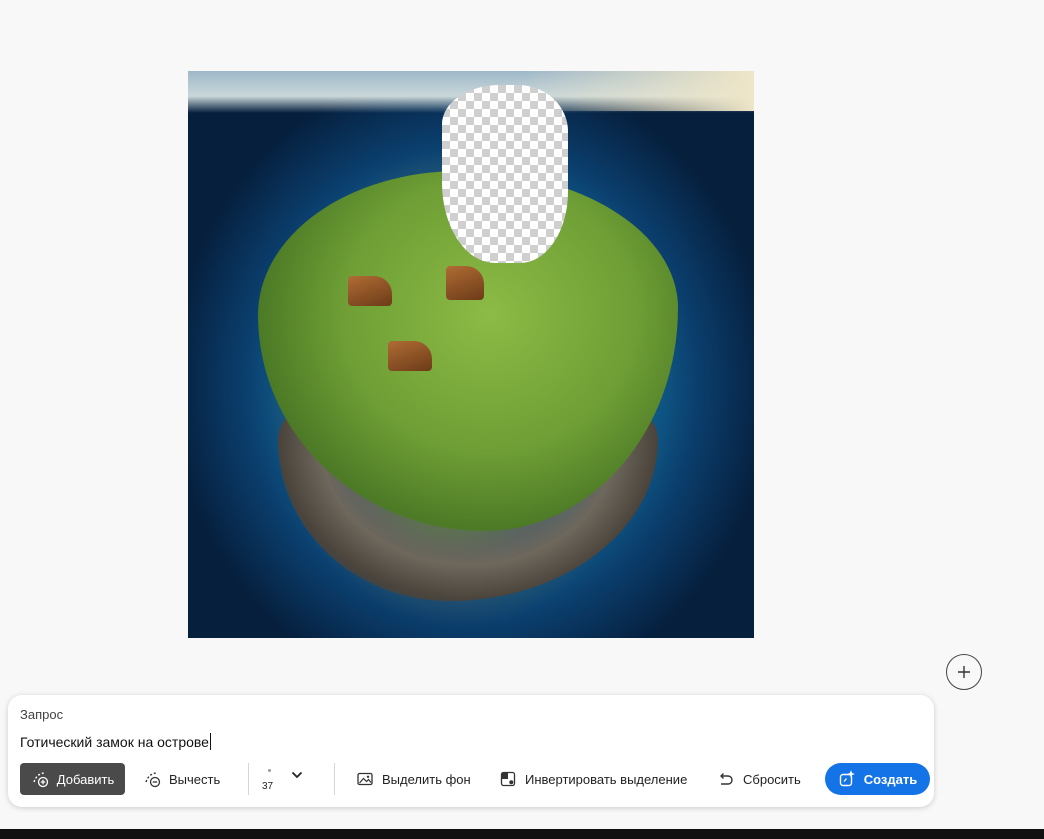  What do you see at coordinates (365, 779) in the screenshot?
I see `image-icon` at bounding box center [365, 779].